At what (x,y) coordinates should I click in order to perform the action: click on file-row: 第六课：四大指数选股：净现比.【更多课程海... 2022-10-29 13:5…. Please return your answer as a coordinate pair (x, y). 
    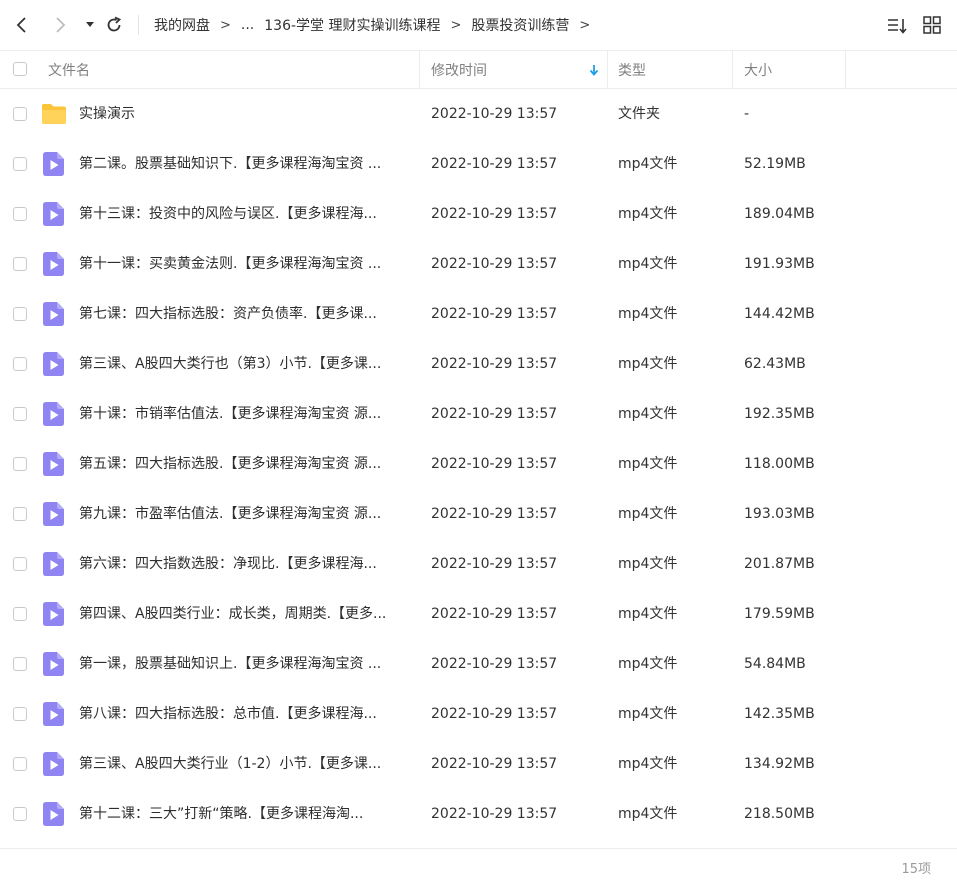
    Looking at the image, I should click on (478, 564).